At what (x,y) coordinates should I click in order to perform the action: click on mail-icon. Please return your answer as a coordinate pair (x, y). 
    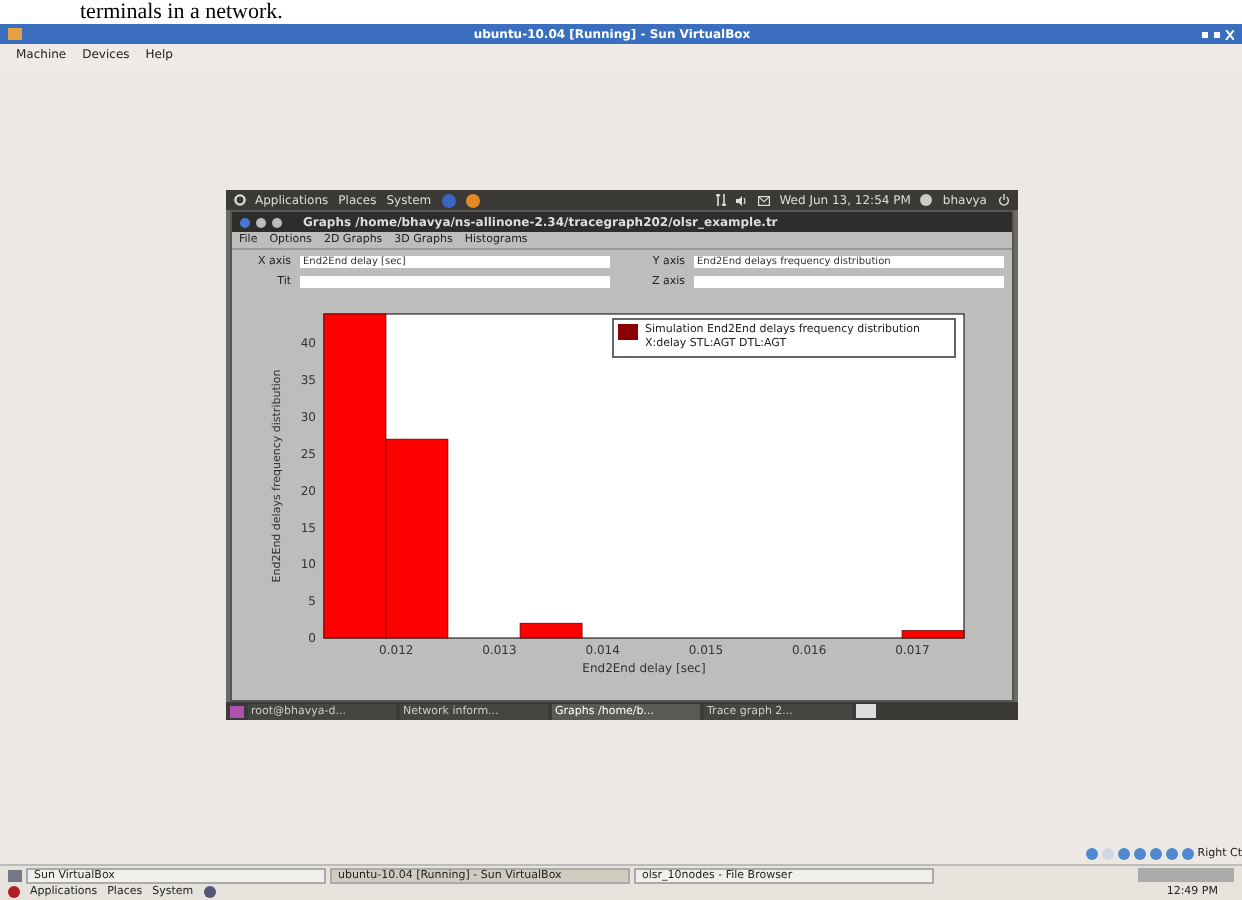
    Looking at the image, I should click on (763, 200).